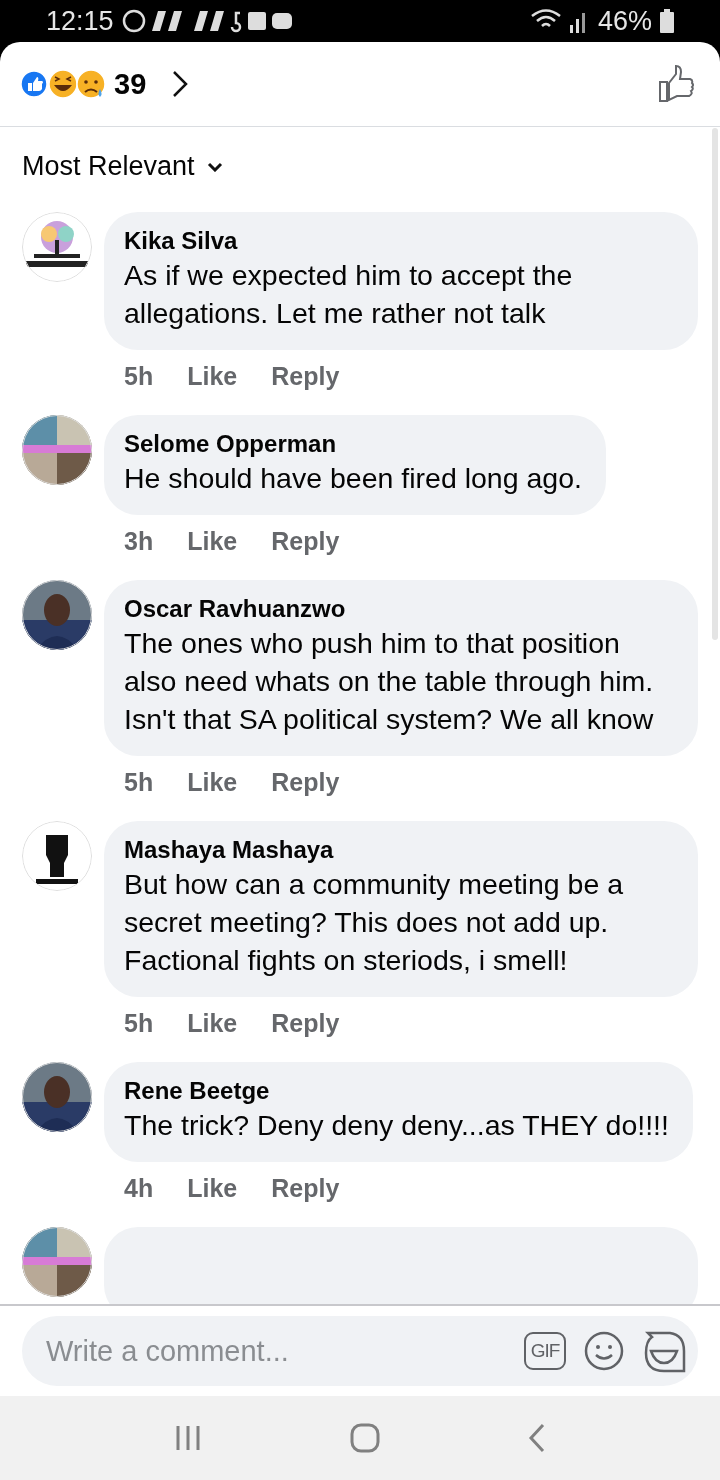  What do you see at coordinates (365, 1438) in the screenshot?
I see `home-button` at bounding box center [365, 1438].